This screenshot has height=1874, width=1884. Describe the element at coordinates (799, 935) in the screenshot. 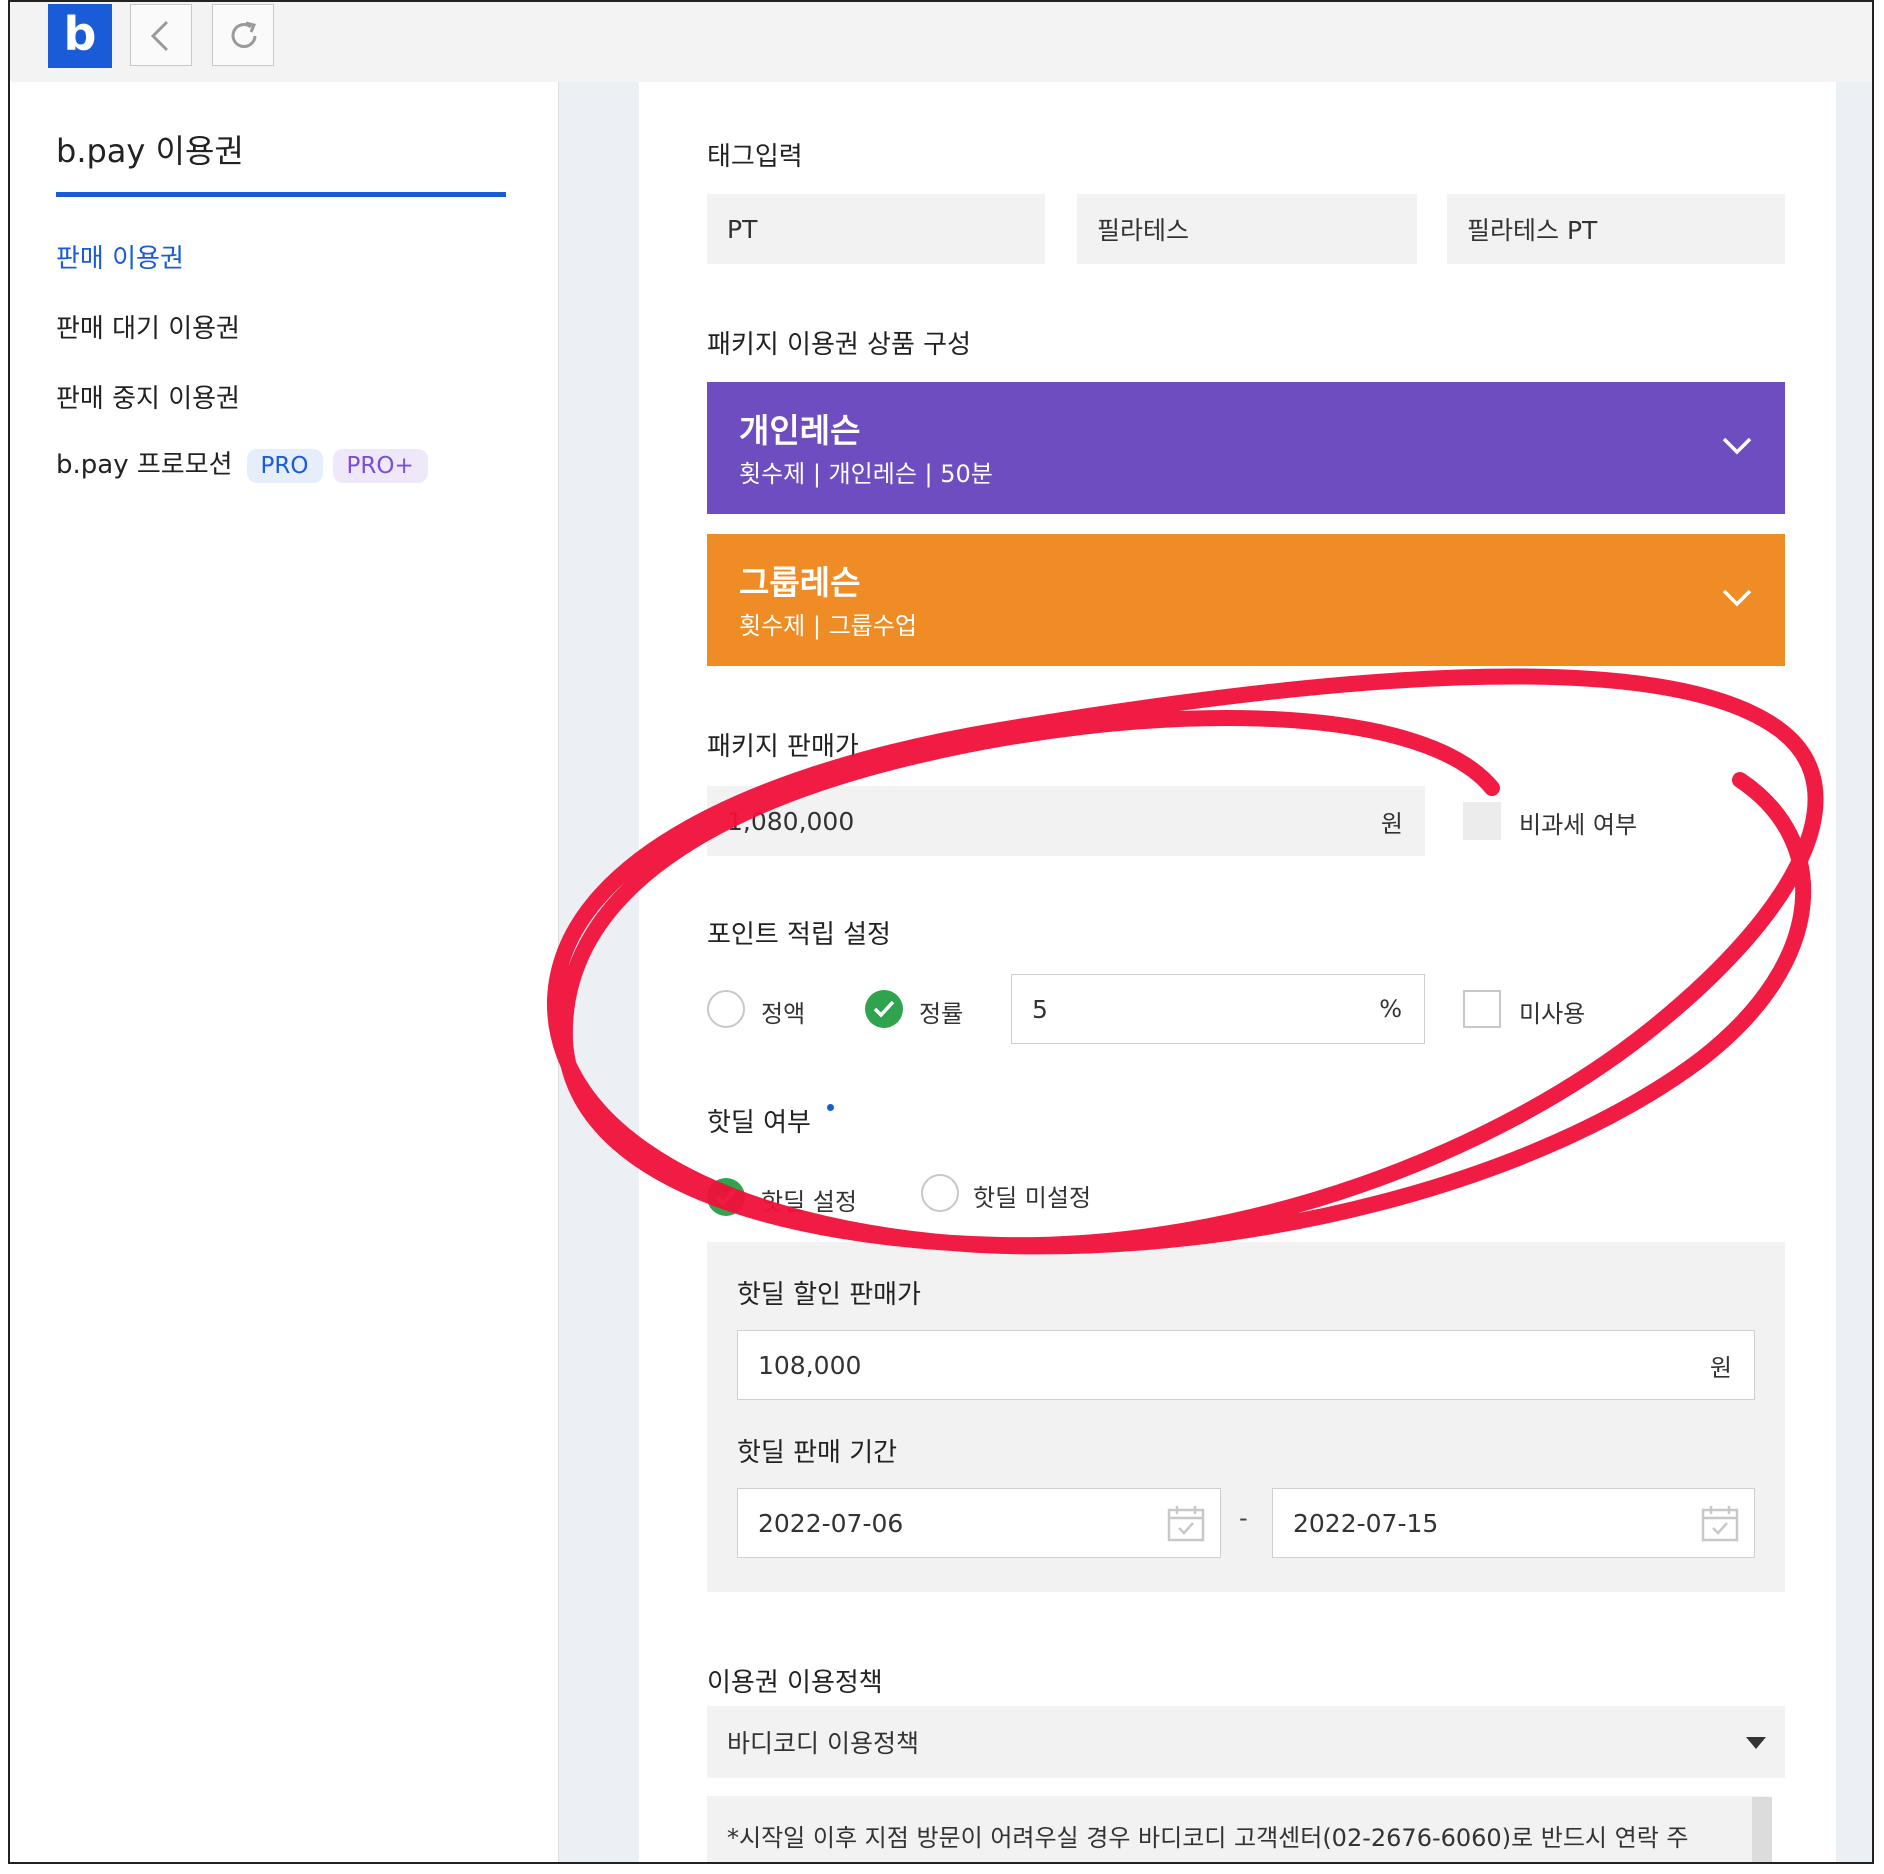

I see `points-label: 포인트 적립 설정` at that location.